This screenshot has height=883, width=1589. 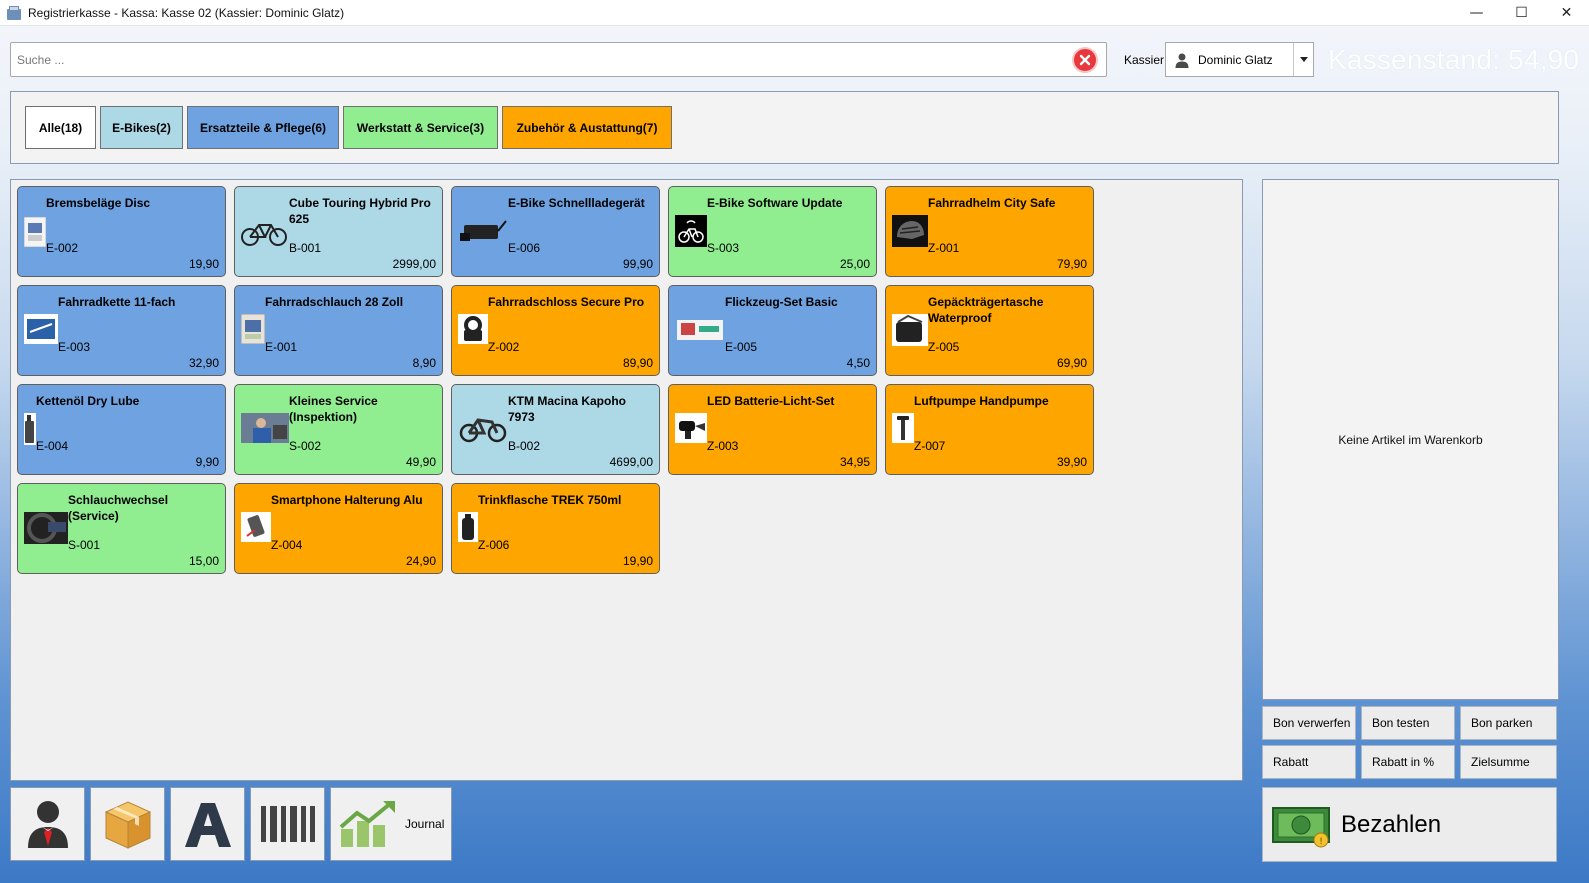 What do you see at coordinates (420, 561) in the screenshot?
I see `article-price: 24,90` at bounding box center [420, 561].